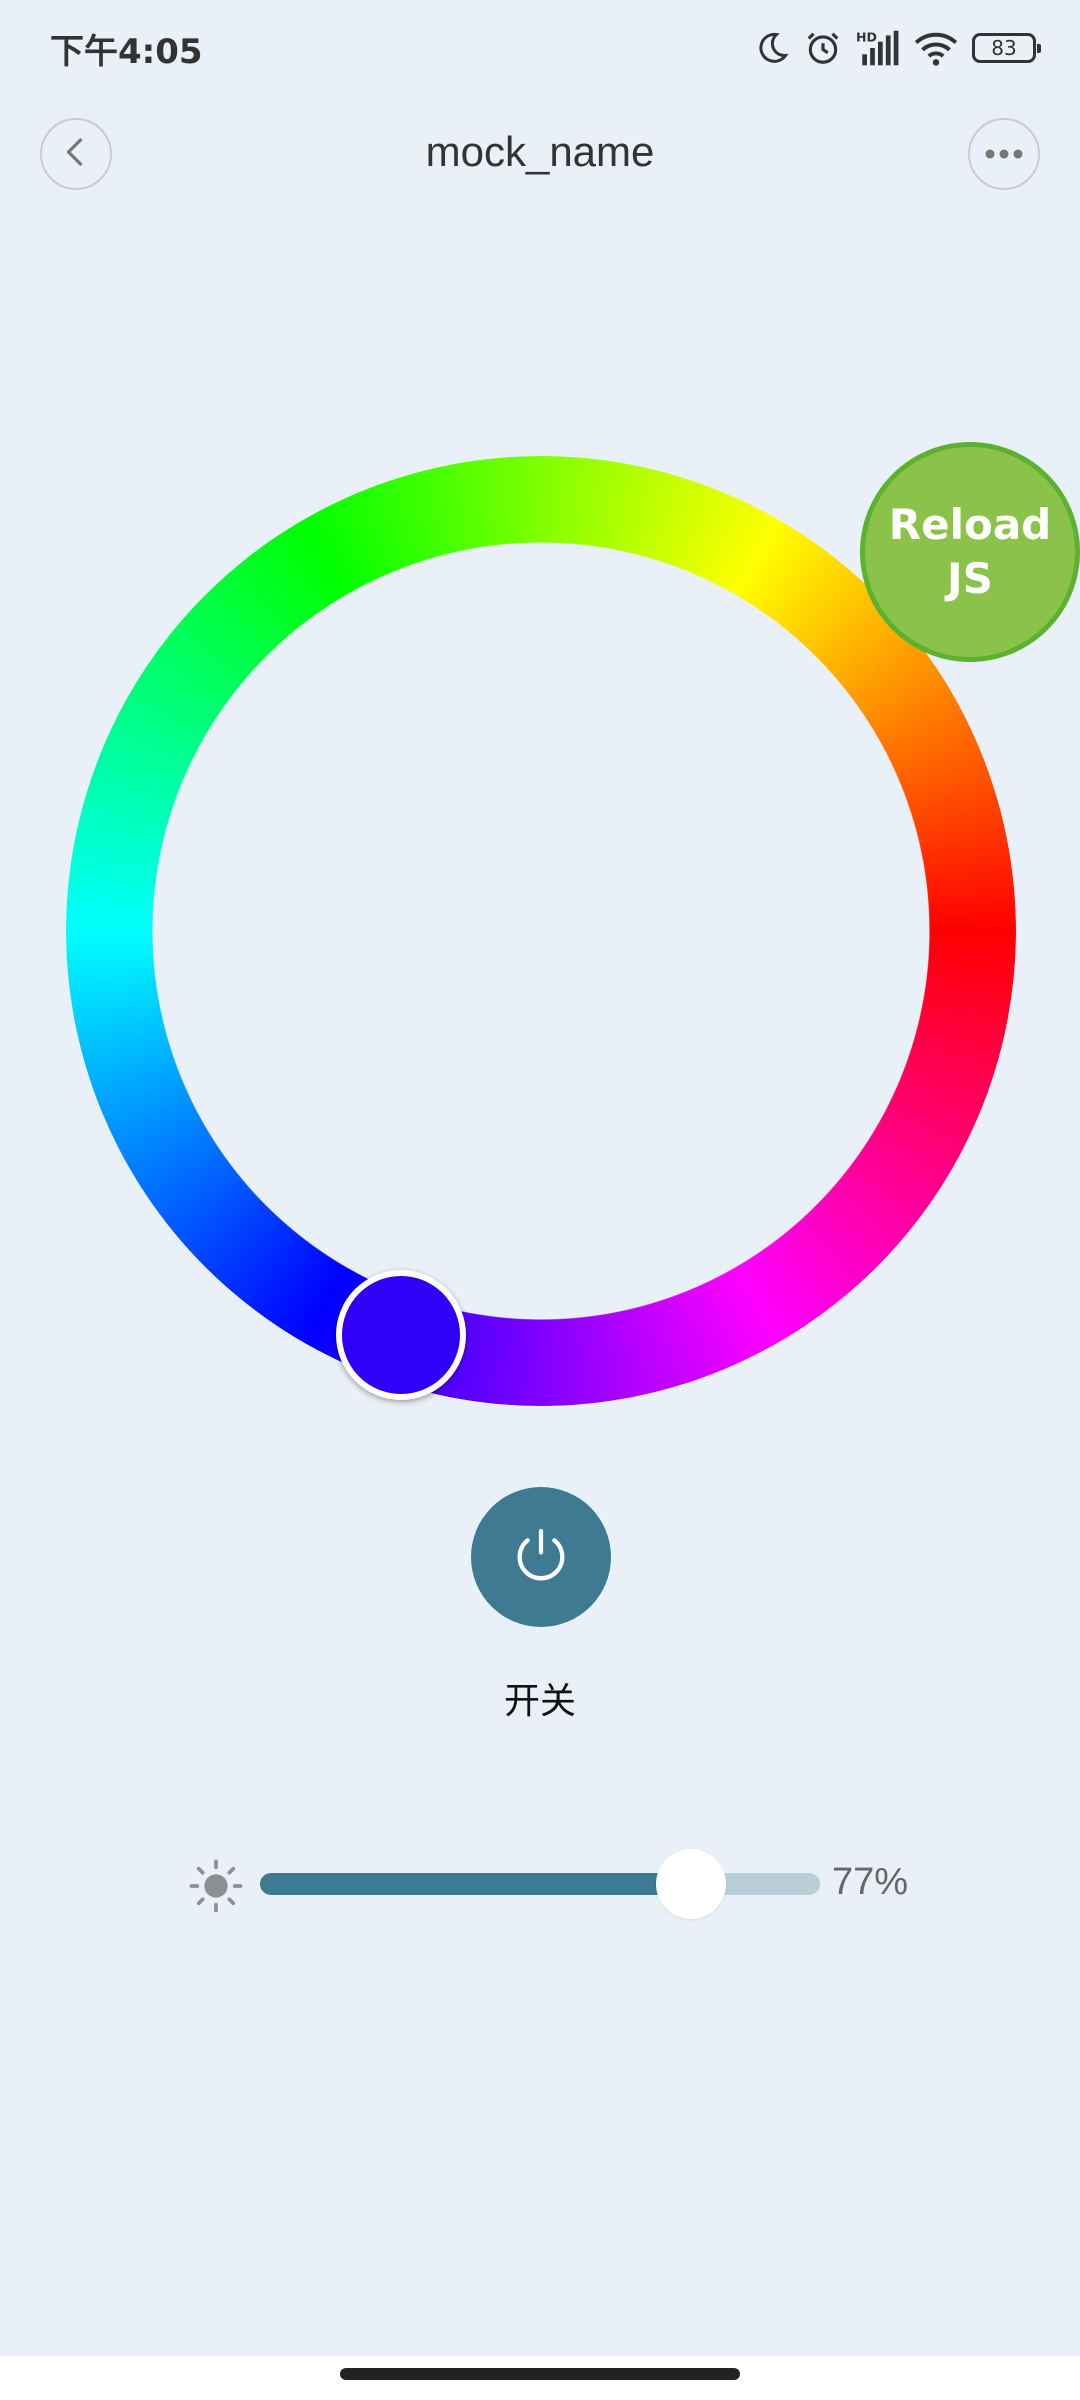 The height and width of the screenshot is (2400, 1080). I want to click on brightness-slider-thumb, so click(691, 1884).